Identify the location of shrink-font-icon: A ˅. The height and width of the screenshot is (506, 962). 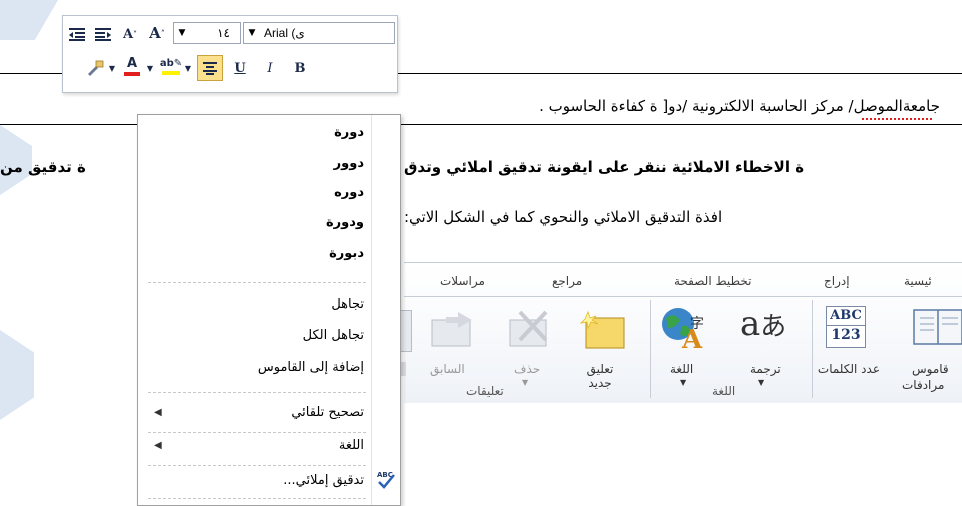
(130, 34).